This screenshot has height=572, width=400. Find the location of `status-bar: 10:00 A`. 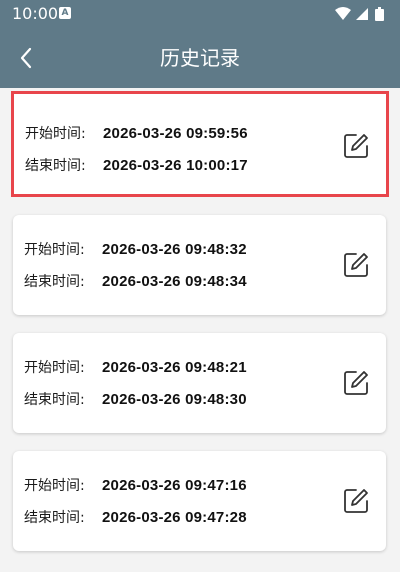

status-bar: 10:00 A is located at coordinates (200, 14).